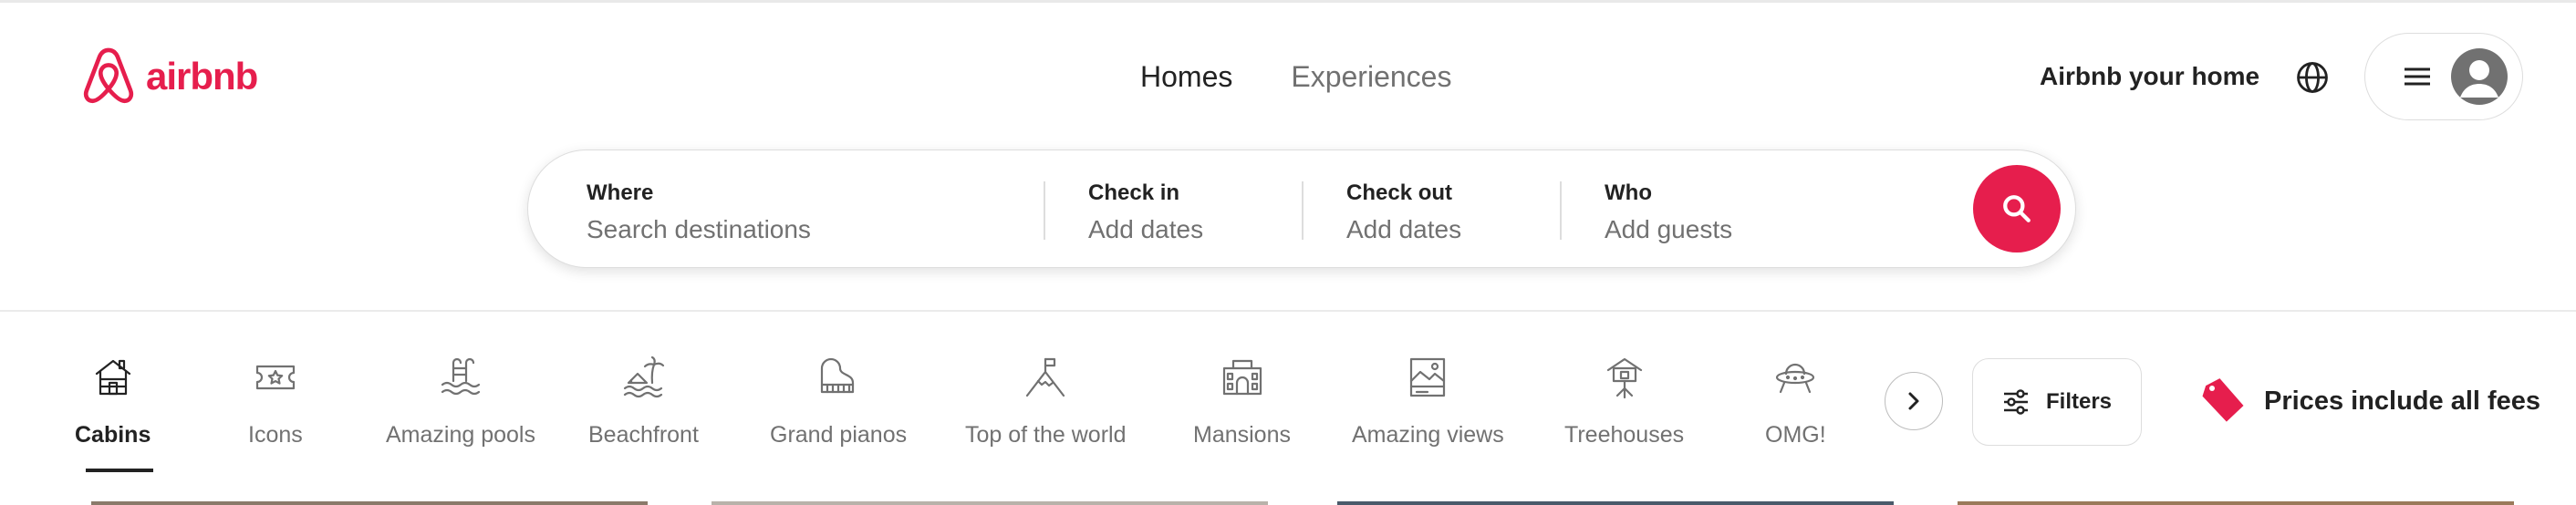  What do you see at coordinates (1242, 435) in the screenshot?
I see `category-label: Mansions` at bounding box center [1242, 435].